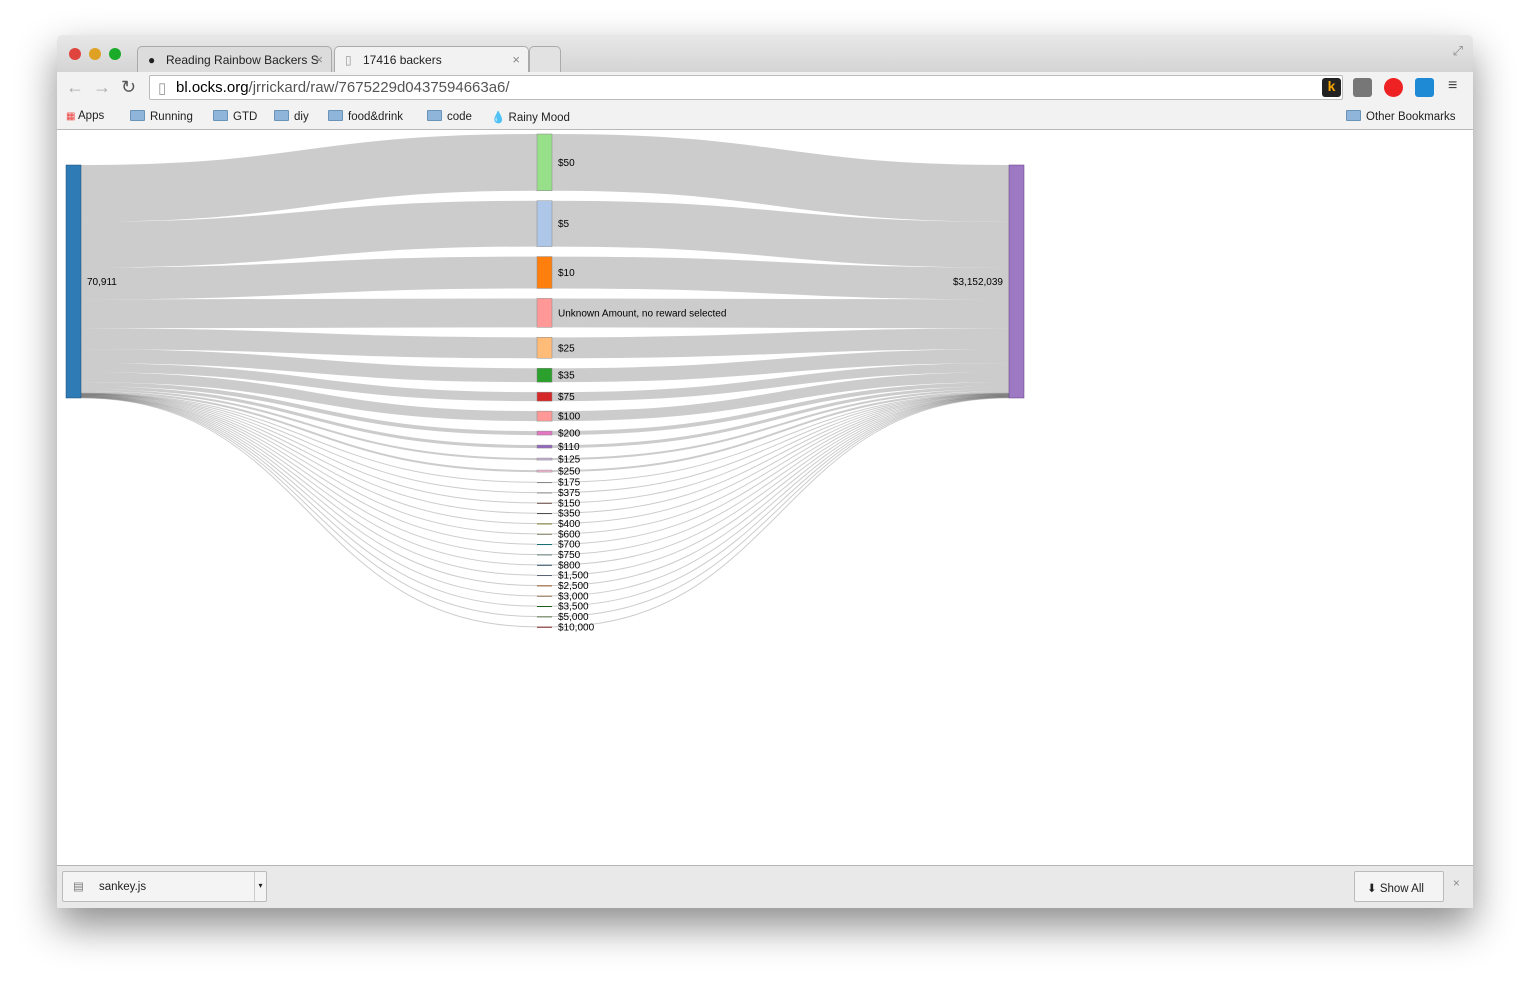 This screenshot has width=1530, height=988. Describe the element at coordinates (379, 87) in the screenshot. I see `url-path: /jrrickard/raw/7675229d0437594663a6/` at that location.